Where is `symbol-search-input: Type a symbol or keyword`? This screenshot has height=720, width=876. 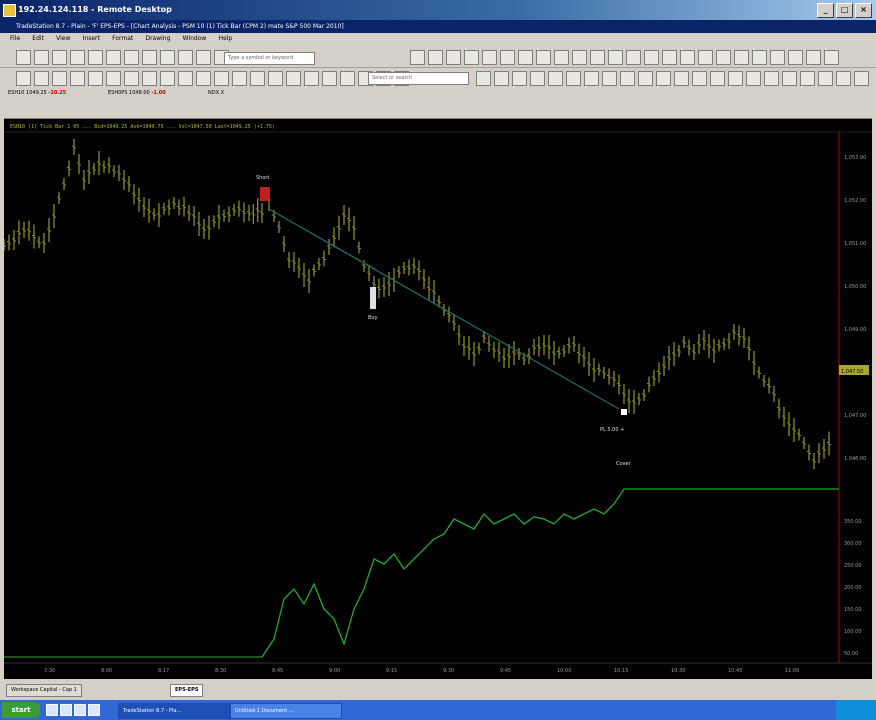 symbol-search-input: Type a symbol or keyword is located at coordinates (269, 58).